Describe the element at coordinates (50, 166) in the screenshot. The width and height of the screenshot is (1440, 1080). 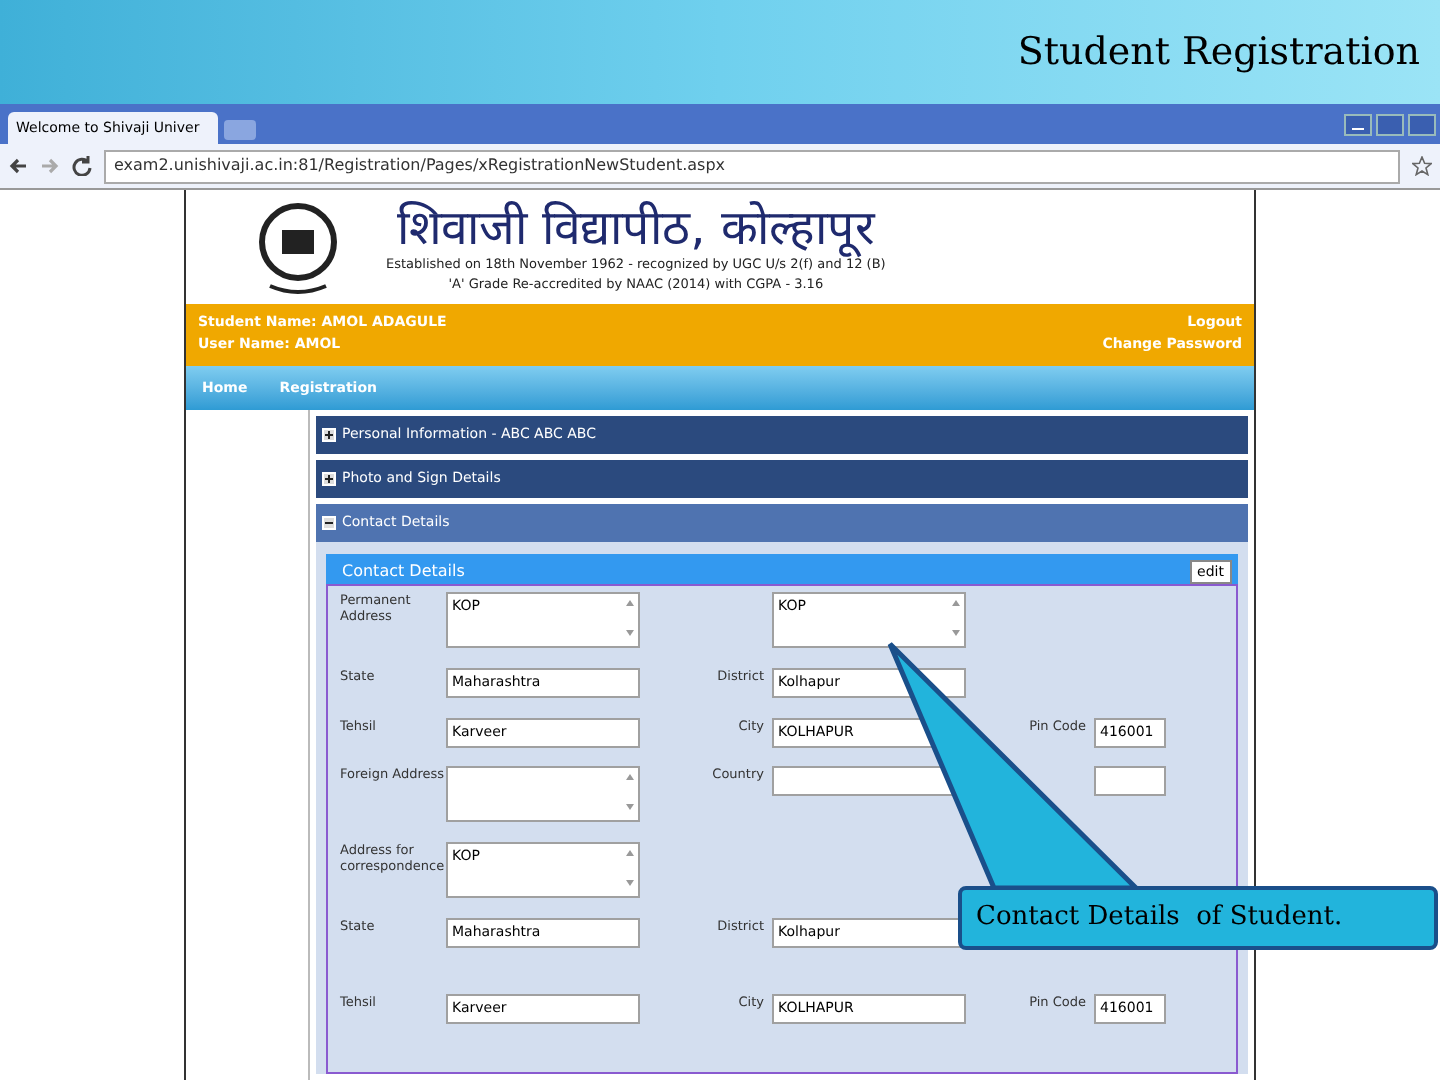
I see `forward-icon` at that location.